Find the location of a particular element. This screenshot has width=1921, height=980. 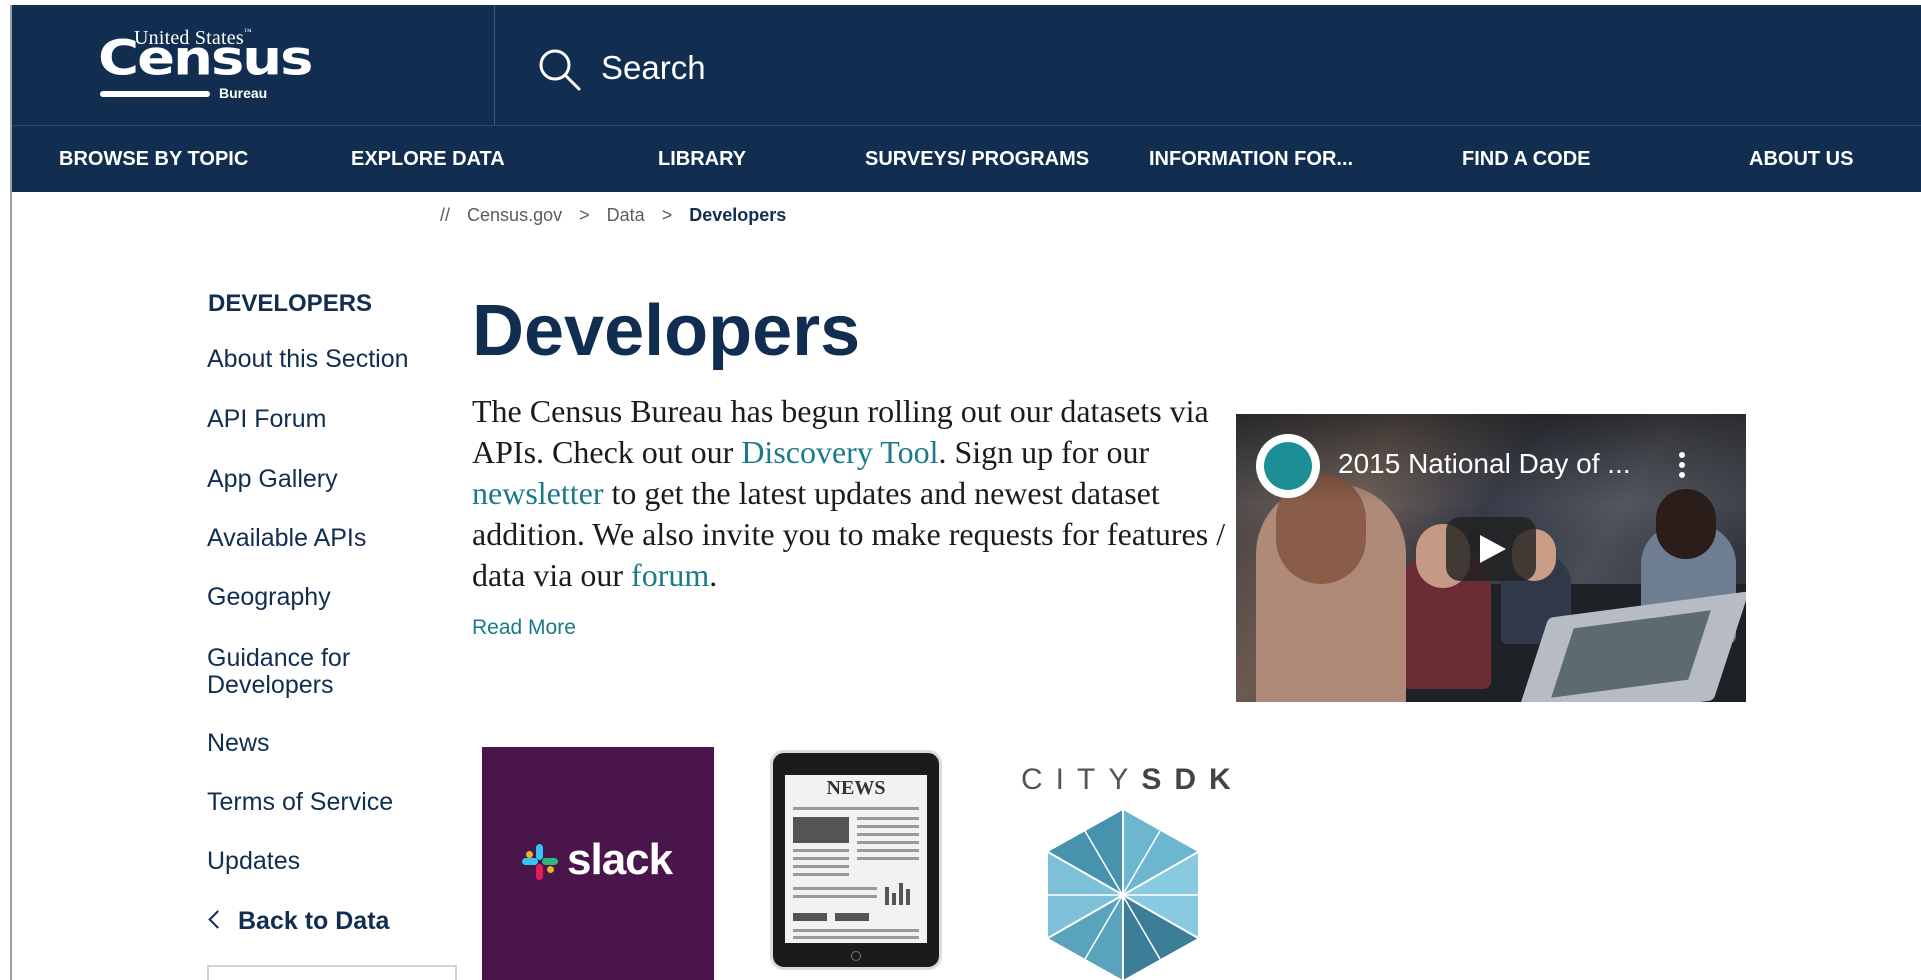

search-bar: Search is located at coordinates (1208, 65).